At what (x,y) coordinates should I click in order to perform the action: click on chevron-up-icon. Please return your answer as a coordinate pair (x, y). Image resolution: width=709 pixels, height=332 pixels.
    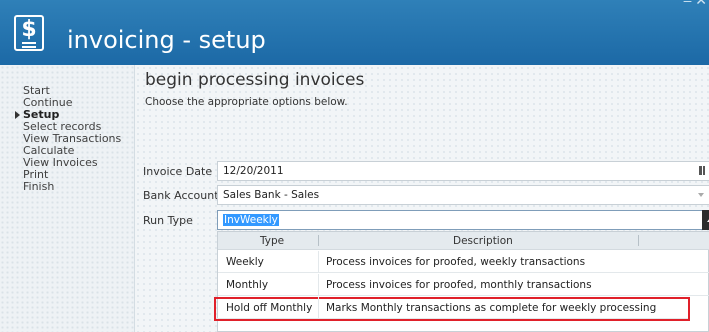
    Looking at the image, I should click on (705, 220).